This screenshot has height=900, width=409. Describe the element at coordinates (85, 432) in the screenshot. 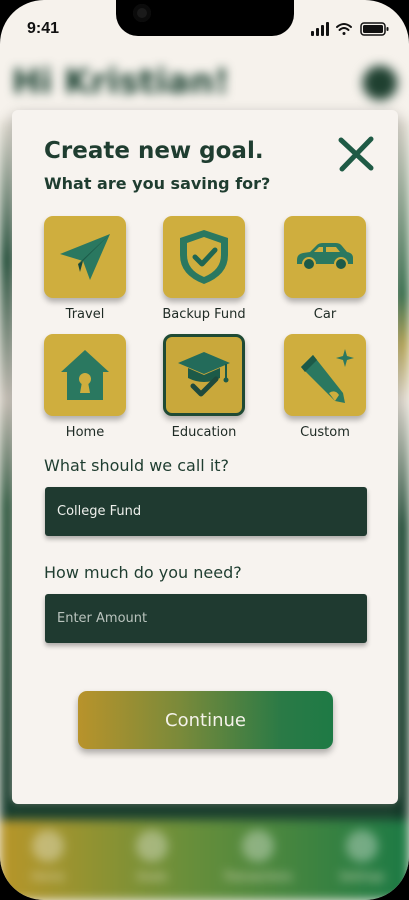

I see `category-home-label: Home` at that location.